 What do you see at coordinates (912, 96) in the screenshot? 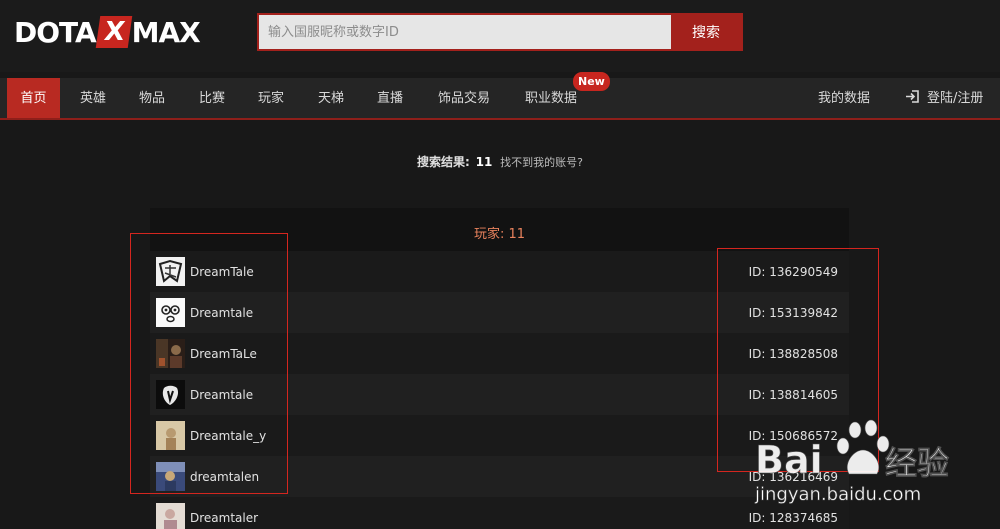
I see `login-icon` at bounding box center [912, 96].